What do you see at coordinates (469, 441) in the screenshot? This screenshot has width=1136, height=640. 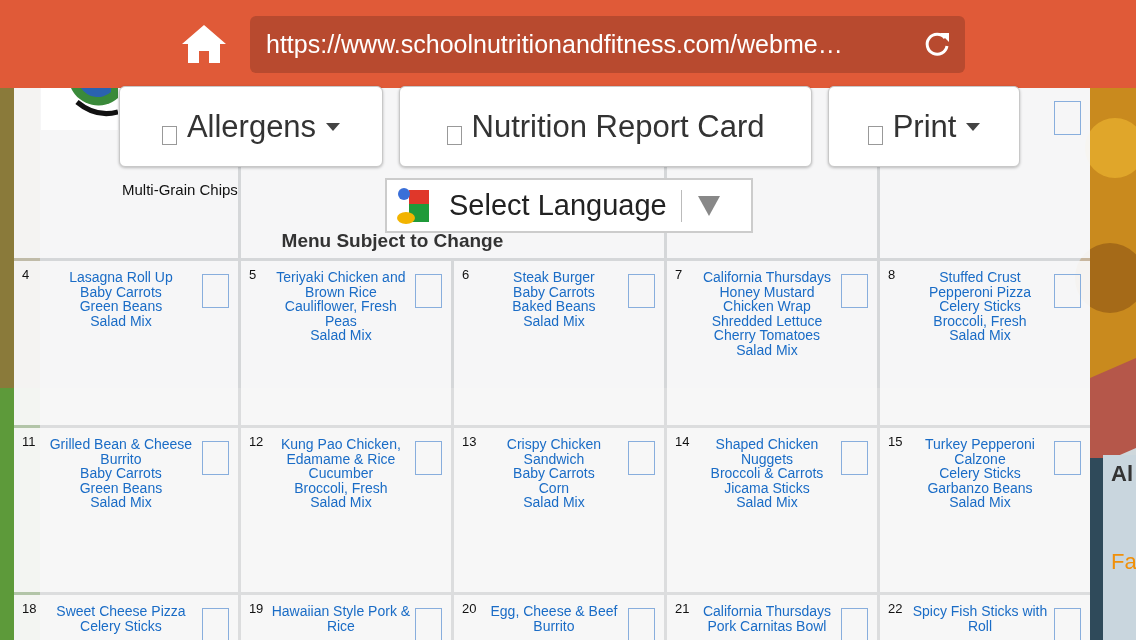 I see `day-number: 13` at bounding box center [469, 441].